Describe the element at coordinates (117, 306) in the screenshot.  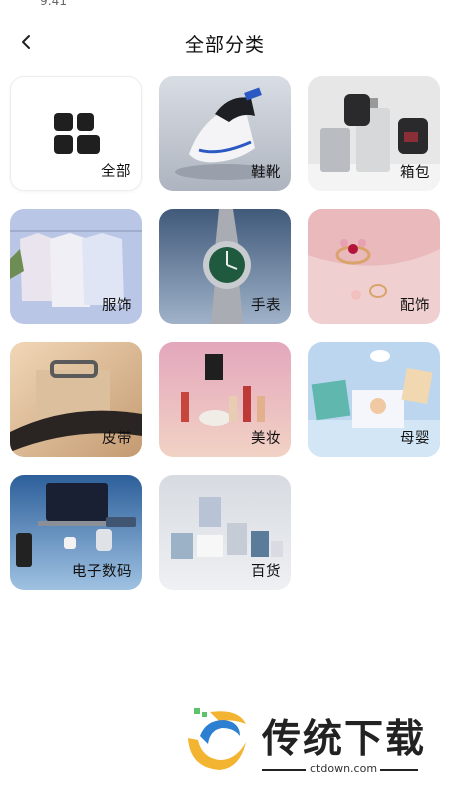
I see `category-label: 服饰` at that location.